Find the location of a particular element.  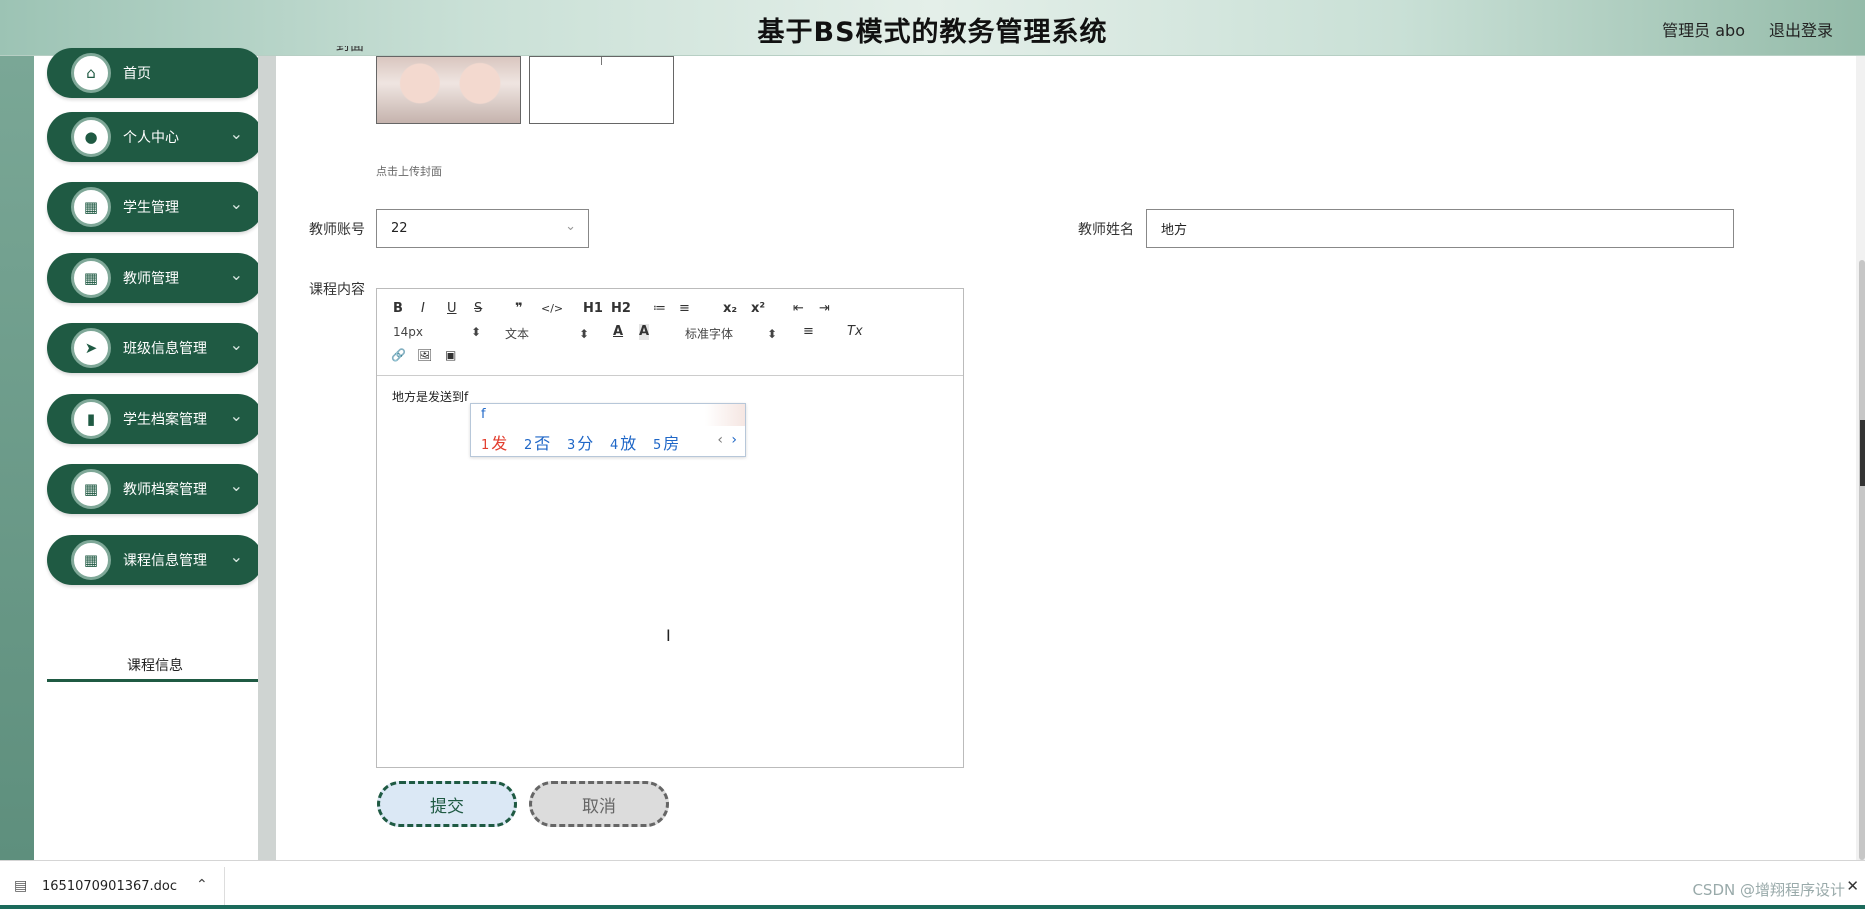

cover-upload-box is located at coordinates (601, 90).